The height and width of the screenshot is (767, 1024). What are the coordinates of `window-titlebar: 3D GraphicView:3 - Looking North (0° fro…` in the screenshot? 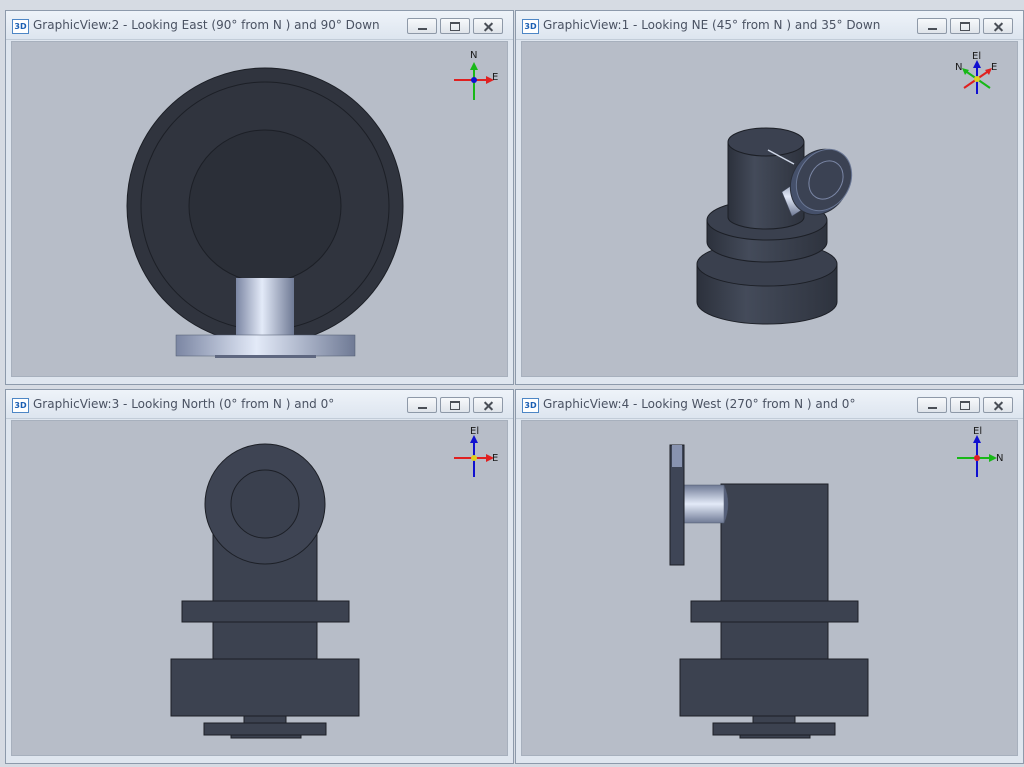 It's located at (259, 404).